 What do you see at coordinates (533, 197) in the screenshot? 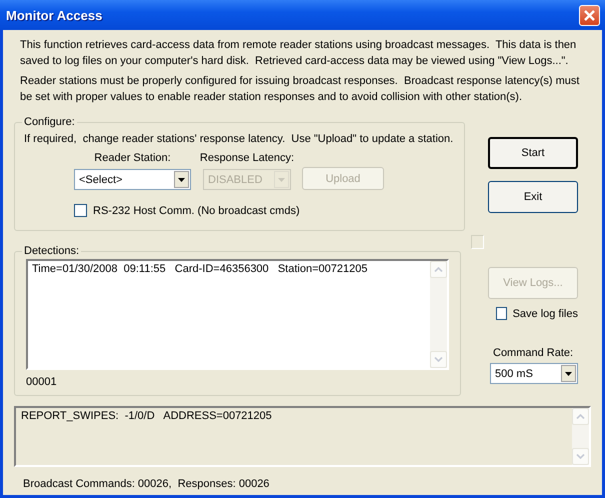
I see `action-button: Exit` at bounding box center [533, 197].